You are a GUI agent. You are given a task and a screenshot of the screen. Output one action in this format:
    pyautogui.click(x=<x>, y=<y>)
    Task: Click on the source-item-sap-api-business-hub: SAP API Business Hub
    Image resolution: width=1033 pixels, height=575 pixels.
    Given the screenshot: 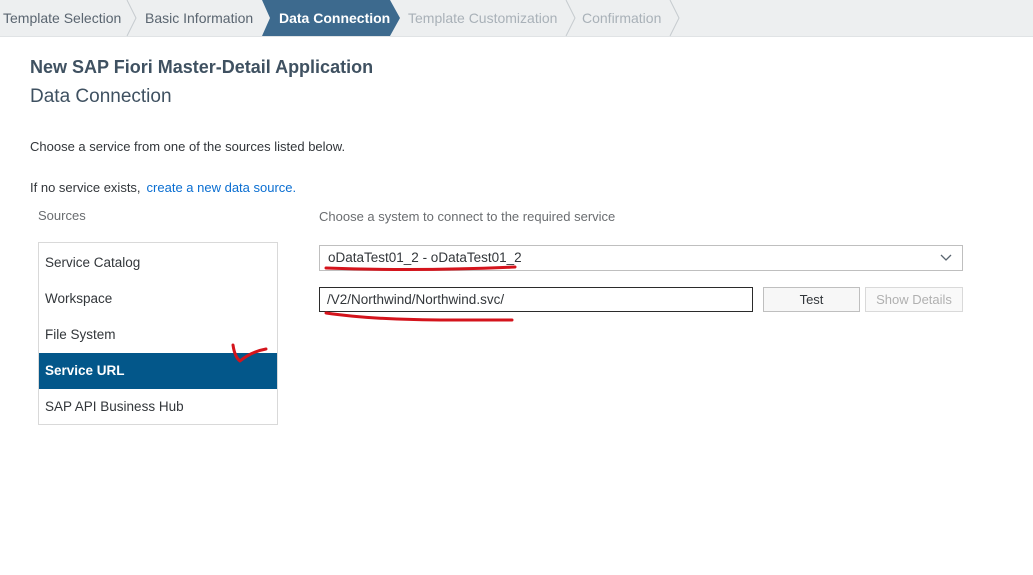 What is the action you would take?
    pyautogui.click(x=158, y=407)
    